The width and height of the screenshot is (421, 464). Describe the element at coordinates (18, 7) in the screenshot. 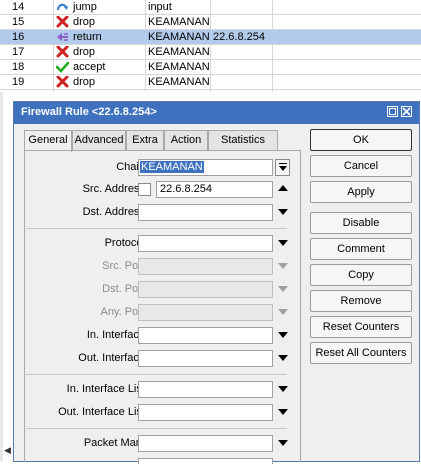

I see `rule-number: 14` at that location.